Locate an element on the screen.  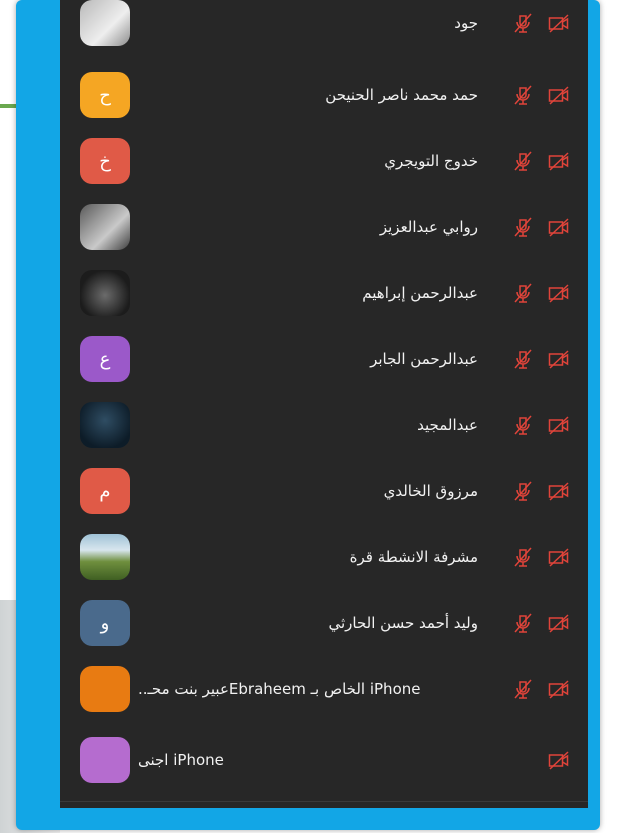
participant-name: iPhone الخاص بـ Ebraheemعبير بنت محـ.. is located at coordinates (279, 689).